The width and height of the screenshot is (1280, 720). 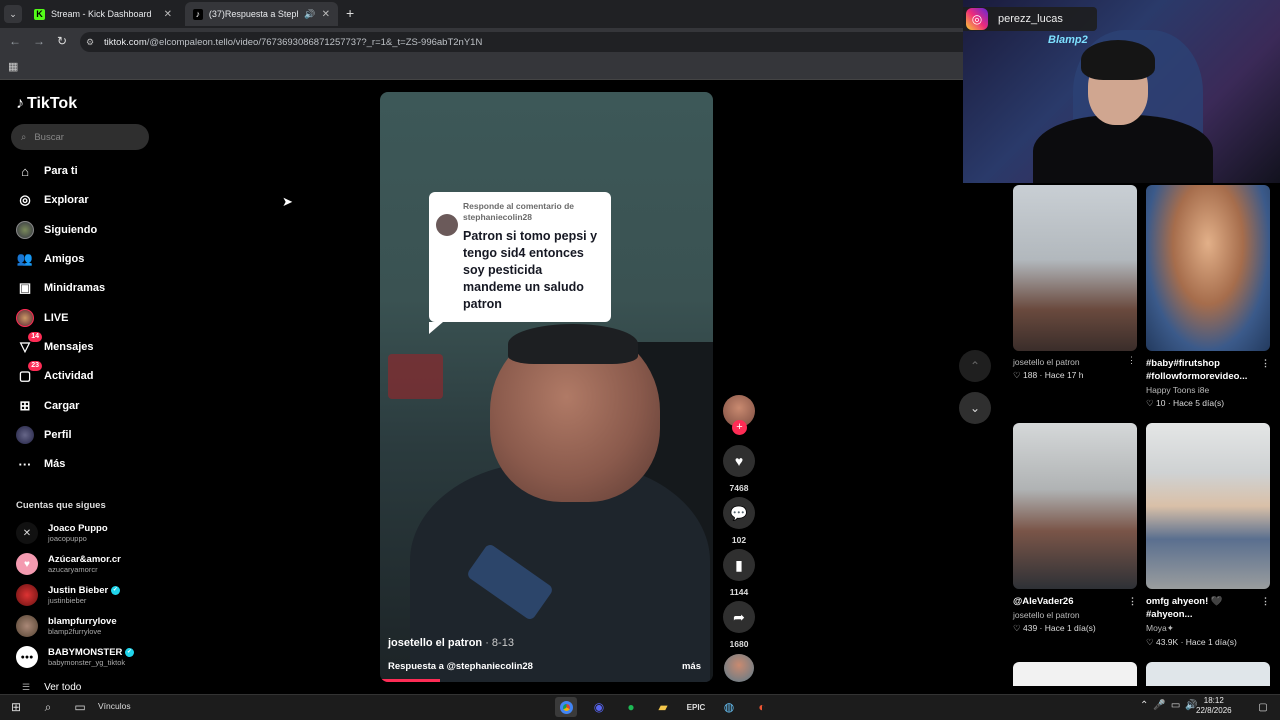 What do you see at coordinates (729, 707) in the screenshot?
I see `steam-icon: ◍` at bounding box center [729, 707].